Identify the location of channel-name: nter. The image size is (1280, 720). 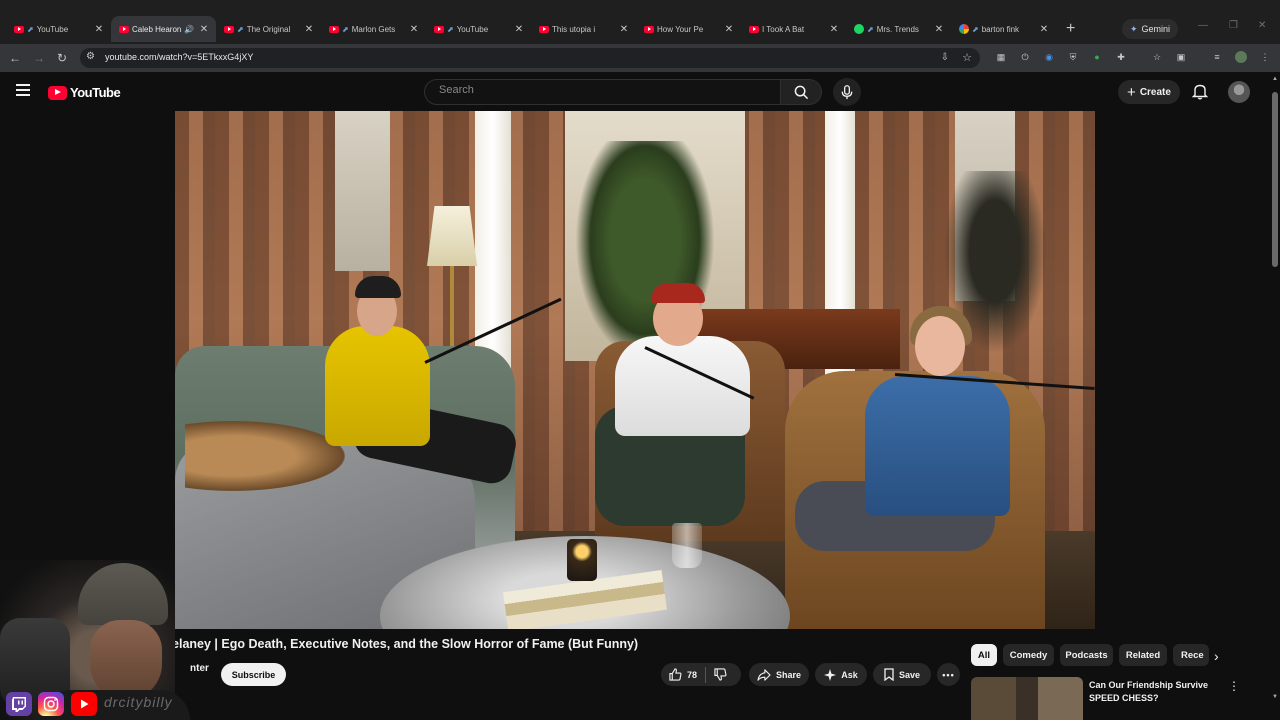
(199, 668).